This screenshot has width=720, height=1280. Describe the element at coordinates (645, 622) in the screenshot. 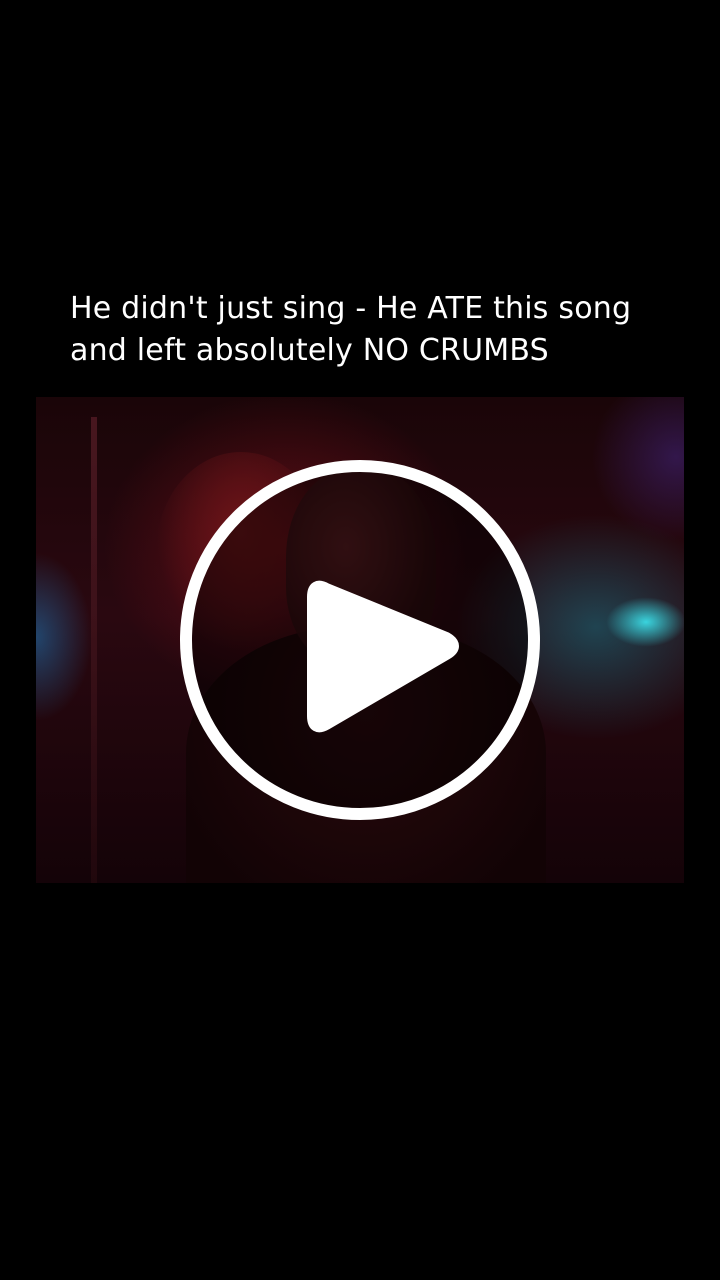

I see `stage-light` at that location.